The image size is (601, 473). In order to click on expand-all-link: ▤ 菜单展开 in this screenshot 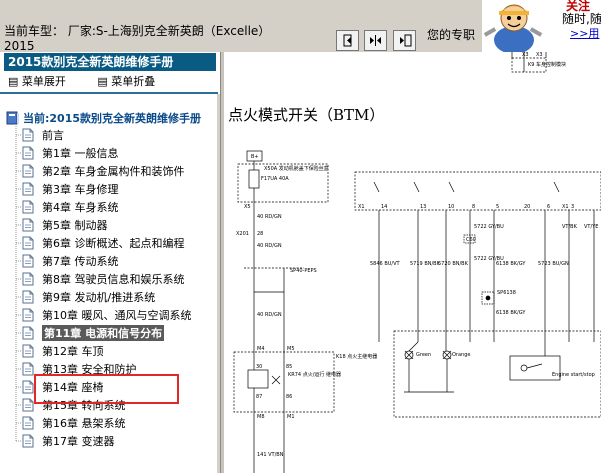, I will do `click(44, 81)`.